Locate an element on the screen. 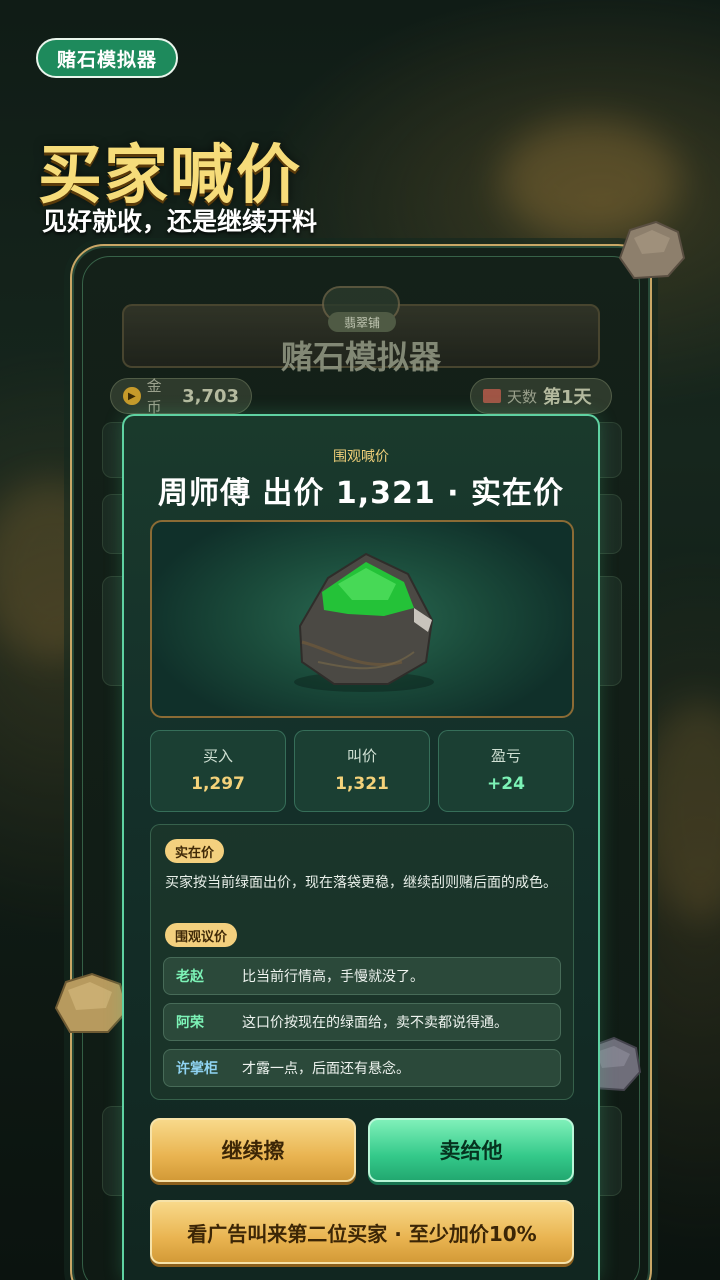 The width and height of the screenshot is (720, 1280). modal-kicker: 围观喊价 is located at coordinates (361, 457).